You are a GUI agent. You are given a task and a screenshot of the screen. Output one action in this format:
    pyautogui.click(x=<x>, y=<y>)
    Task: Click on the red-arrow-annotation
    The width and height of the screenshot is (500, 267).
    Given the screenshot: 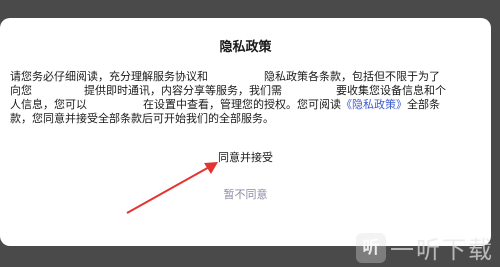 What is the action you would take?
    pyautogui.click(x=172, y=188)
    